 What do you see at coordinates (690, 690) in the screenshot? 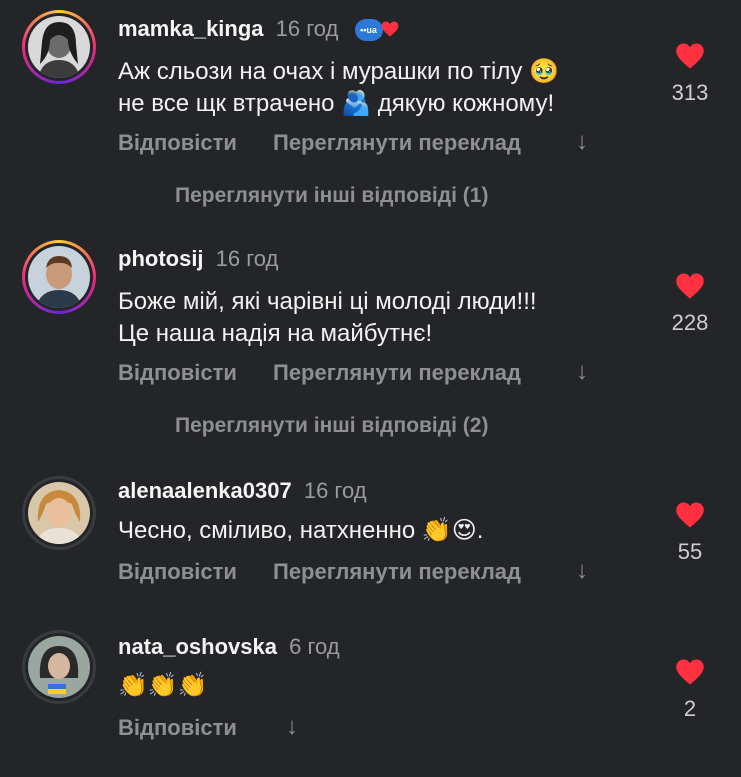
I see `like-area: 2` at bounding box center [690, 690].